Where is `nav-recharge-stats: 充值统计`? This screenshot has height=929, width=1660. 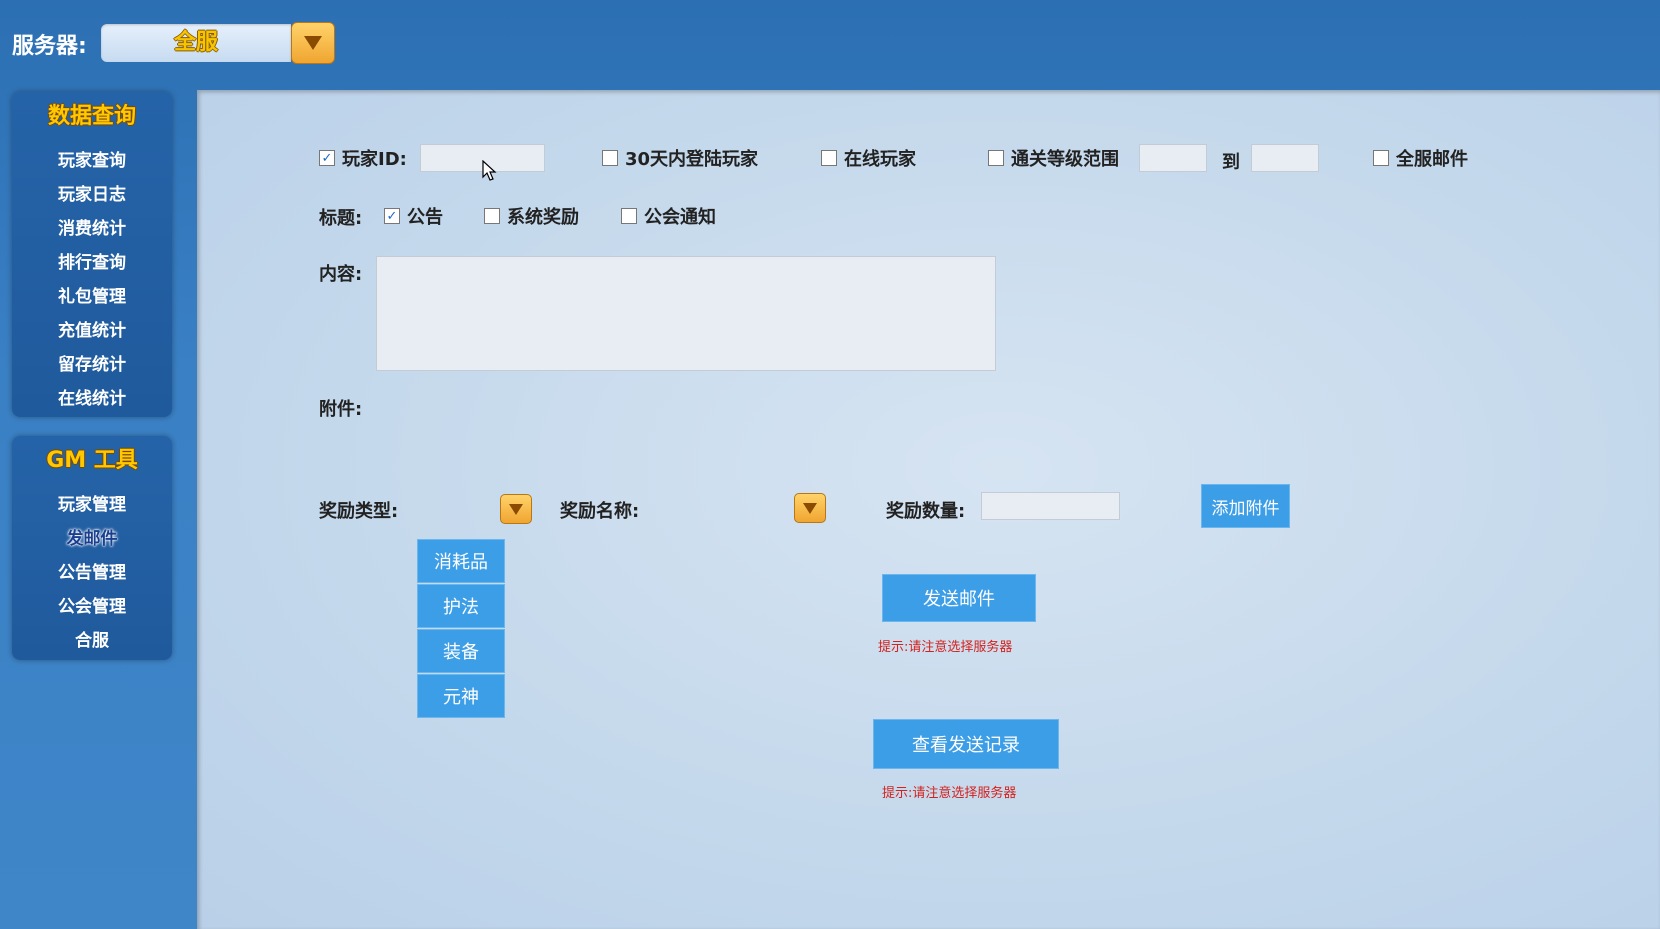
nav-recharge-stats: 充值统计 is located at coordinates (92, 331).